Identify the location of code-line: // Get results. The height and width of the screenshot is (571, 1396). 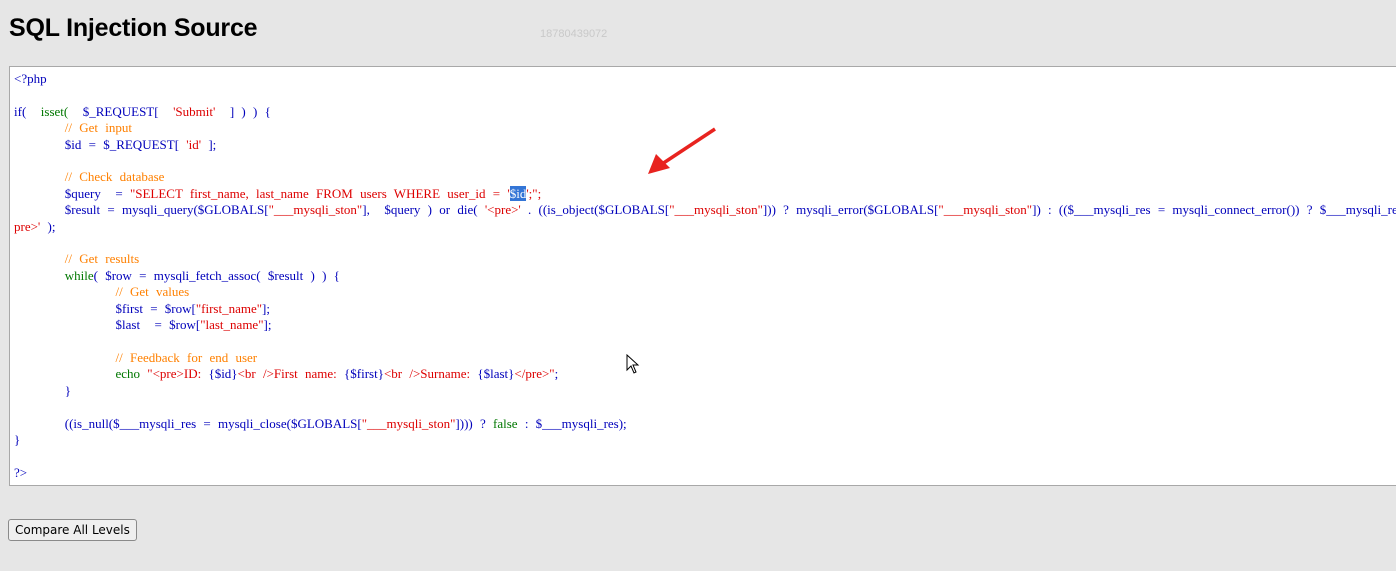
(76, 258).